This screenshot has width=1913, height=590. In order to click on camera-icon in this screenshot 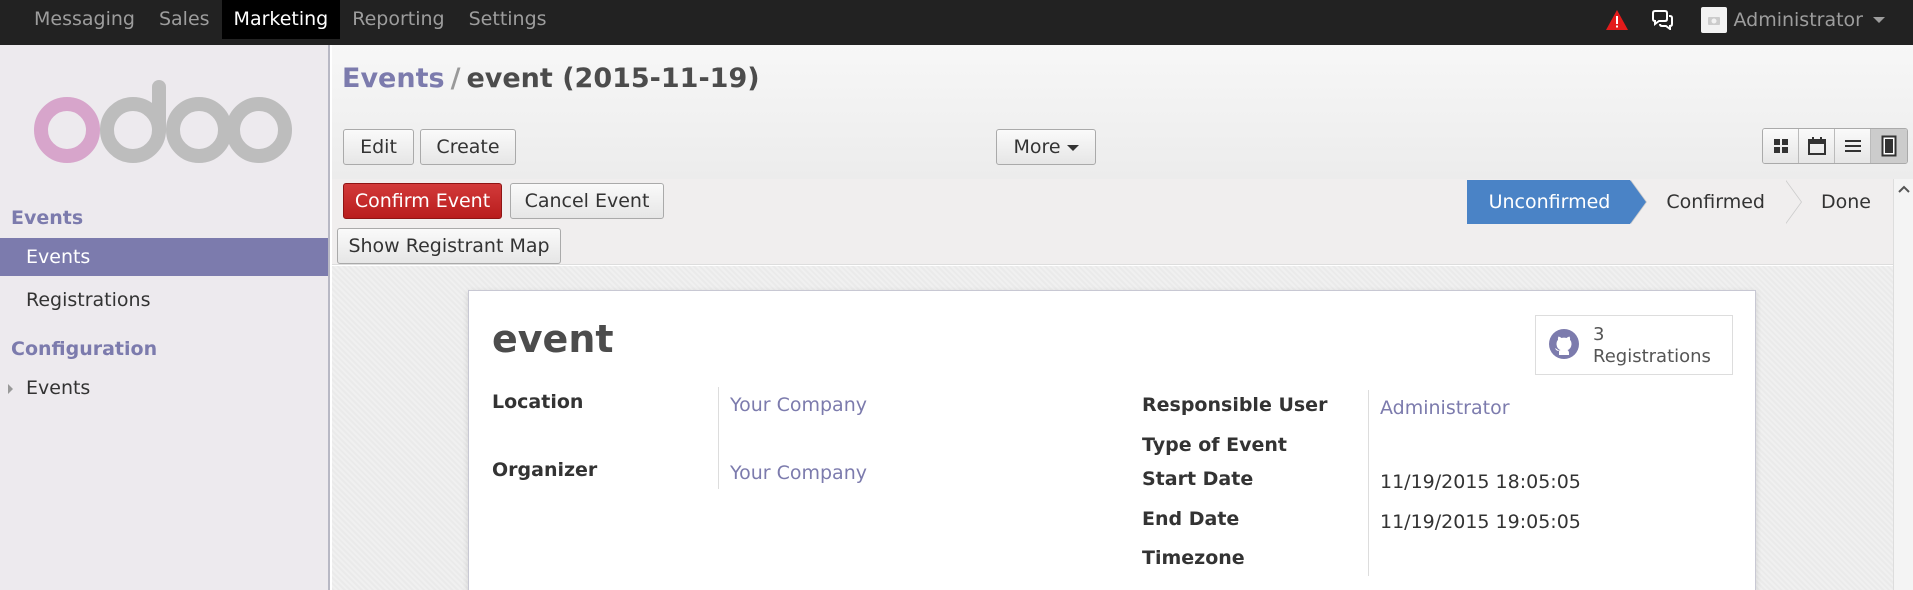, I will do `click(1714, 20)`.